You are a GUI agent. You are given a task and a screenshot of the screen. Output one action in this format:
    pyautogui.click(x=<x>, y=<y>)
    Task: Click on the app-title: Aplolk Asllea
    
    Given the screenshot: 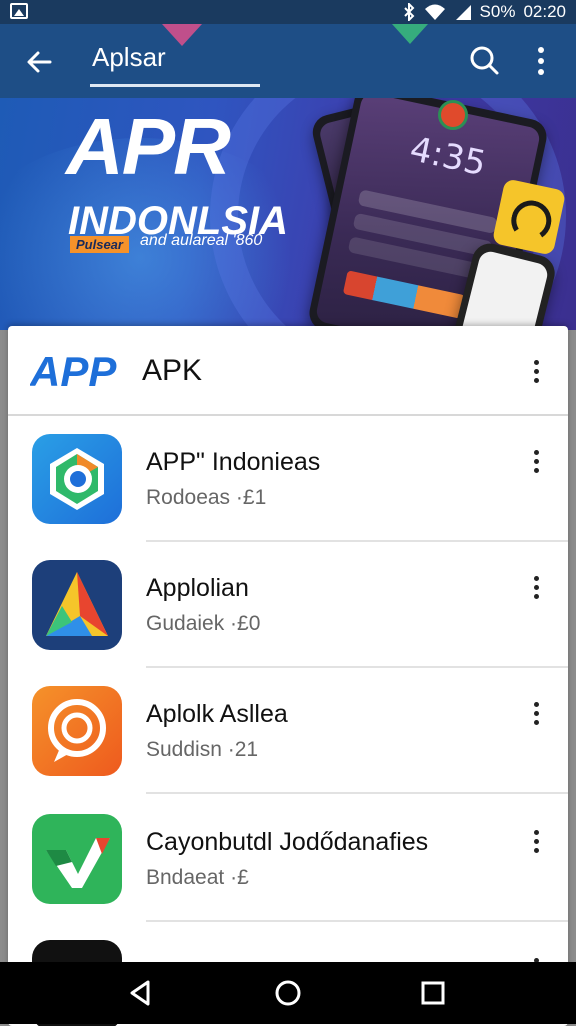 What is the action you would take?
    pyautogui.click(x=217, y=714)
    